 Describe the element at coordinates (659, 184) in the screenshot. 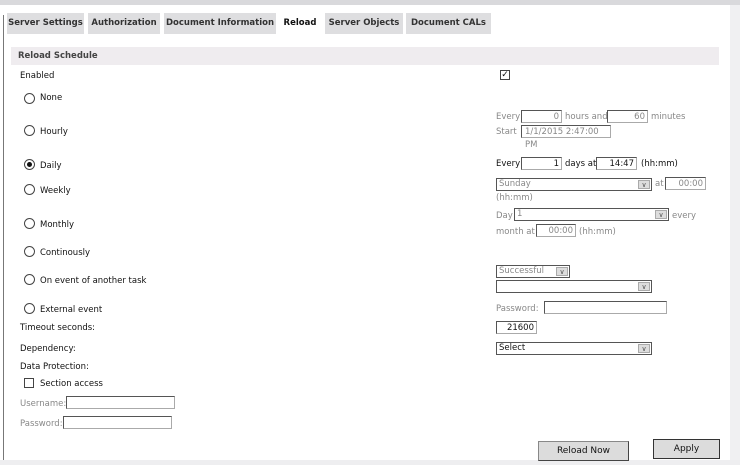

I see `weekly-at-label: at` at that location.